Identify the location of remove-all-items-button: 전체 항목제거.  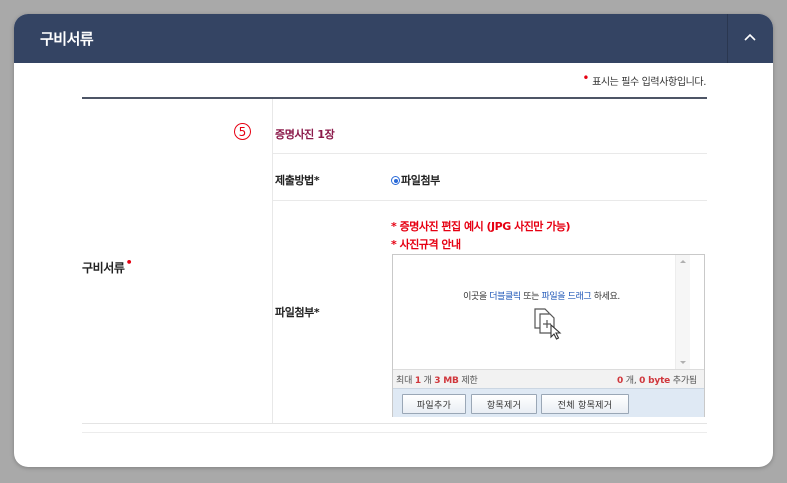
(585, 404).